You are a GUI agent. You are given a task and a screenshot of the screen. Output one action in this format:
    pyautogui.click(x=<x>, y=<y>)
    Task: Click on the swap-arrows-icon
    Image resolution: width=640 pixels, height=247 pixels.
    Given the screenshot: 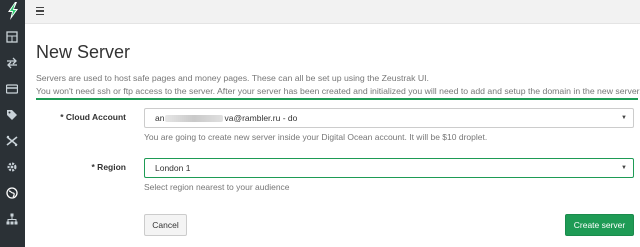 What is the action you would take?
    pyautogui.click(x=12, y=63)
    